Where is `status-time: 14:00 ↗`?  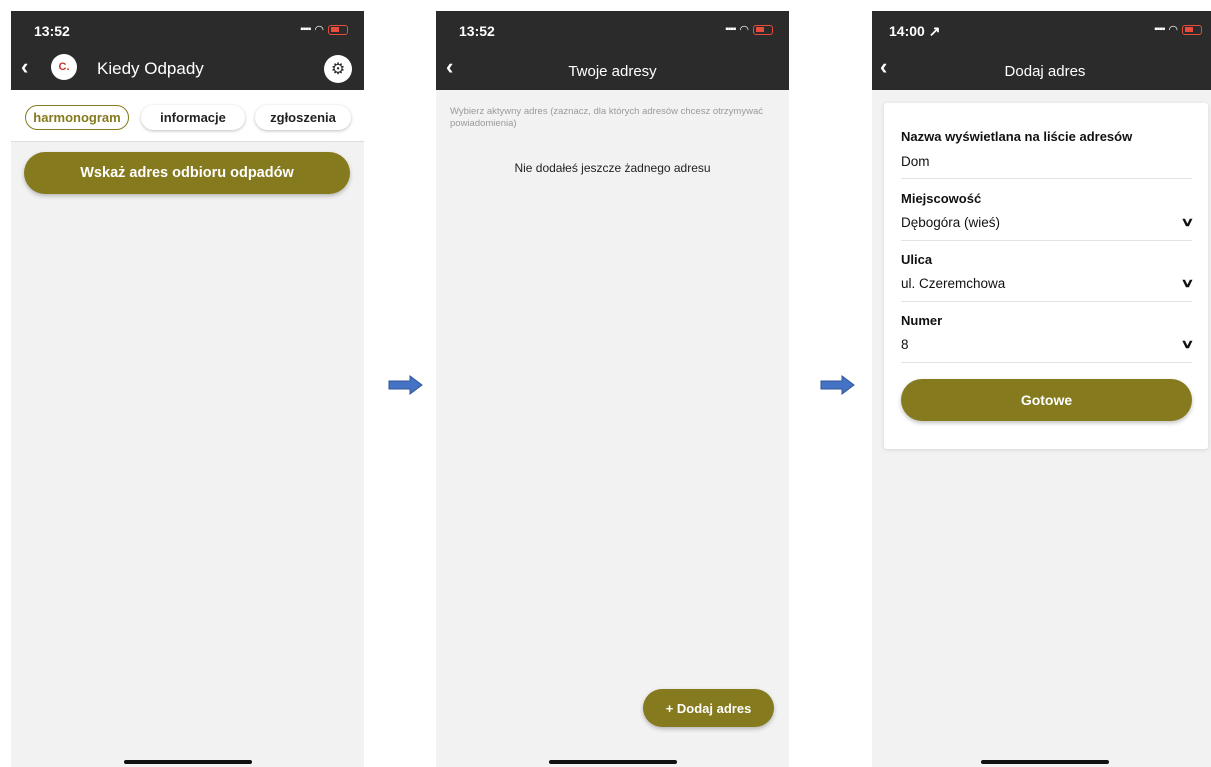
status-time: 14:00 ↗ is located at coordinates (915, 31).